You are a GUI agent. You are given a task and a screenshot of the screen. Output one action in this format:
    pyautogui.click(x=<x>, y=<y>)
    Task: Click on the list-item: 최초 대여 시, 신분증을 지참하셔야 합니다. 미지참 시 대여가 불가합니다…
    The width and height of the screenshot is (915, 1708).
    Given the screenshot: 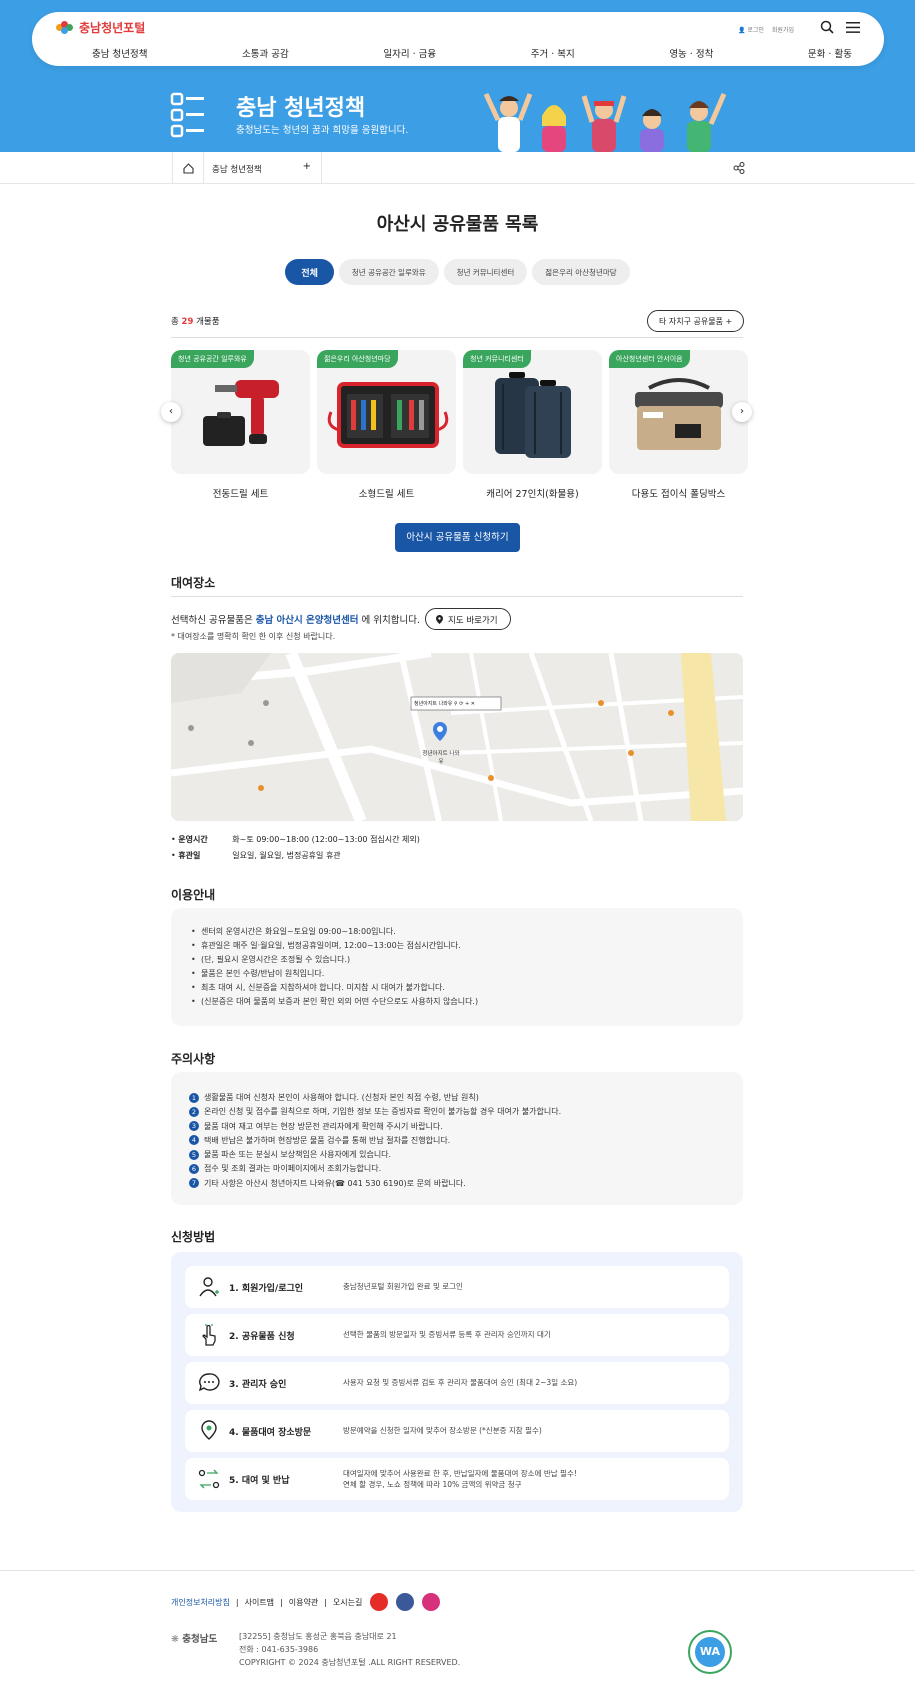 What is the action you would take?
    pyautogui.click(x=334, y=988)
    